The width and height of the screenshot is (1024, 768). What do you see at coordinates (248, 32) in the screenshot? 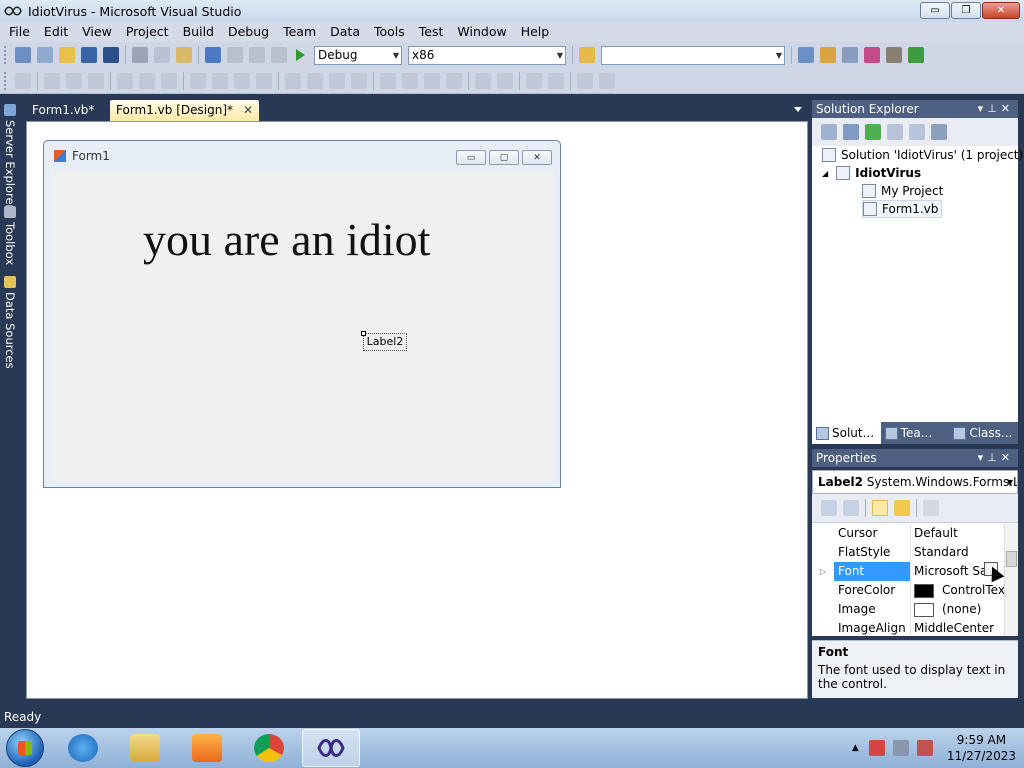
I see `menu-debug: Debug` at bounding box center [248, 32].